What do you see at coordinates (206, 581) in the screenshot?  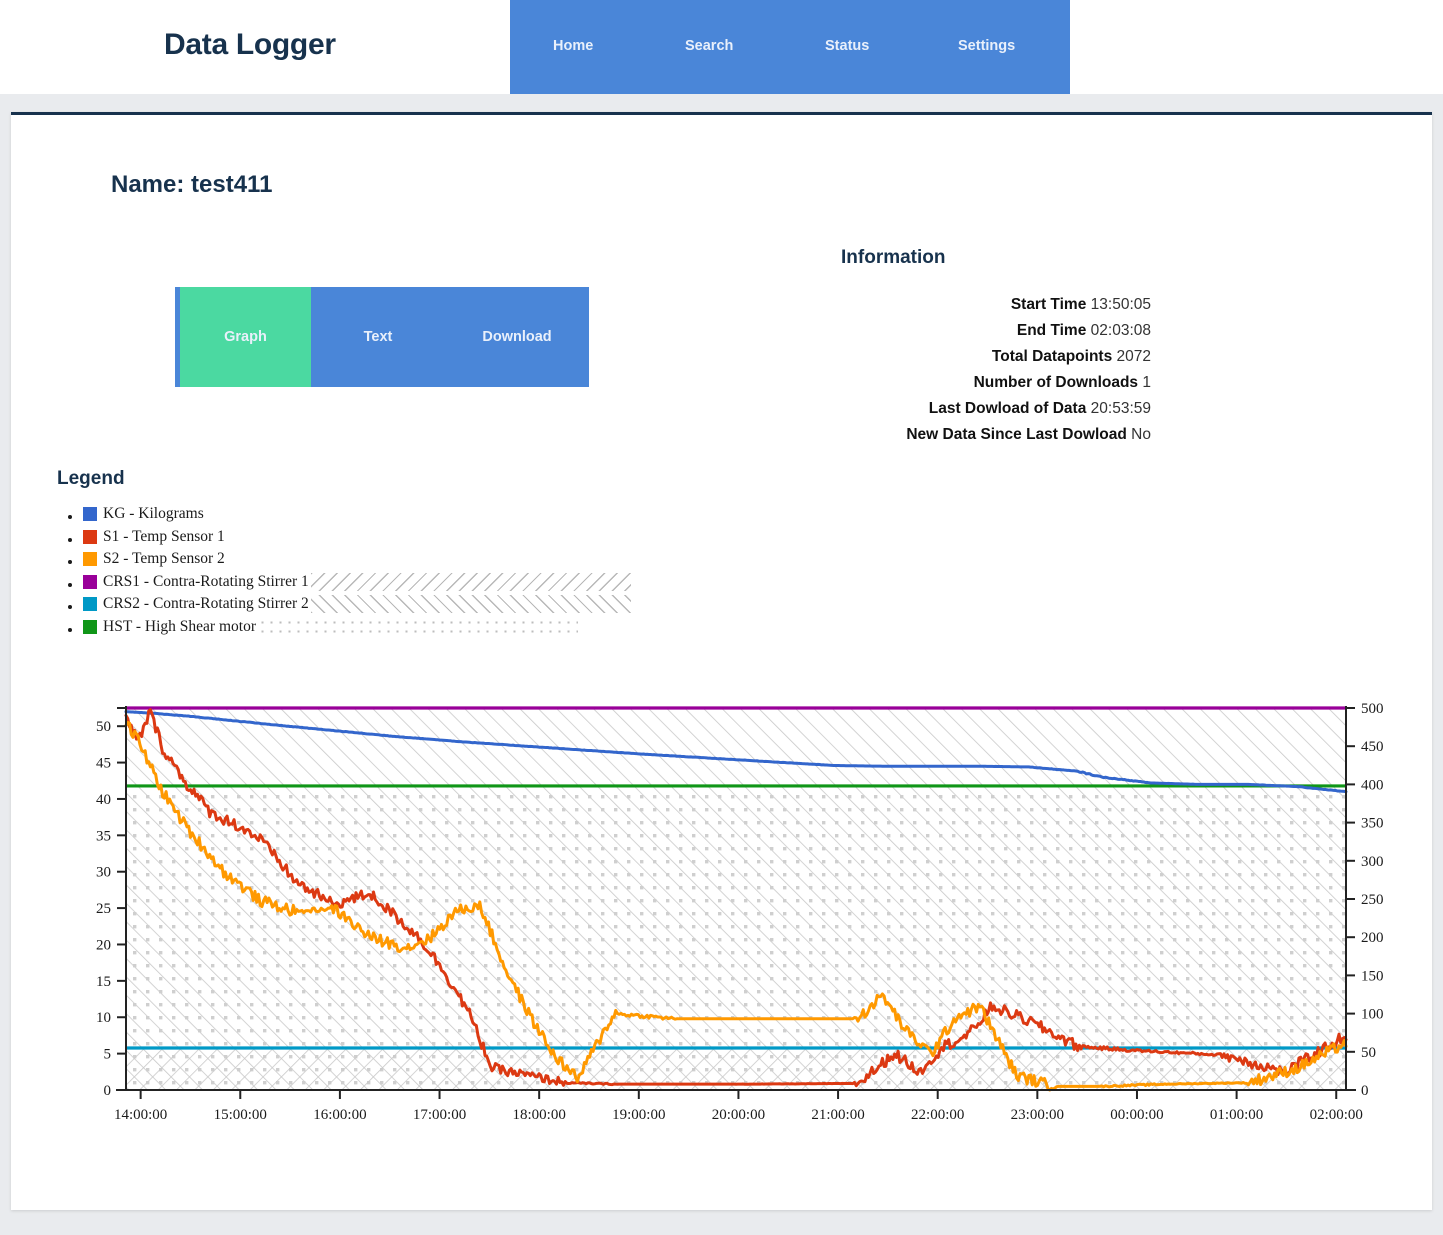 I see `legend-label: CRS1 - Contra-Rotating Stirrer 1` at bounding box center [206, 581].